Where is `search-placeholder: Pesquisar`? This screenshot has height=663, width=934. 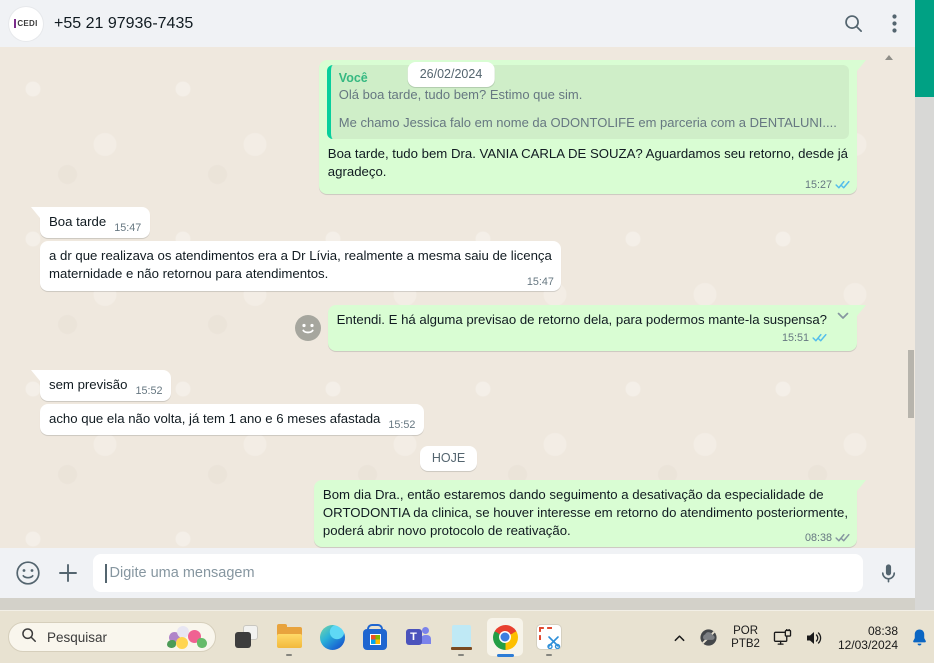
search-placeholder: Pesquisar is located at coordinates (77, 637).